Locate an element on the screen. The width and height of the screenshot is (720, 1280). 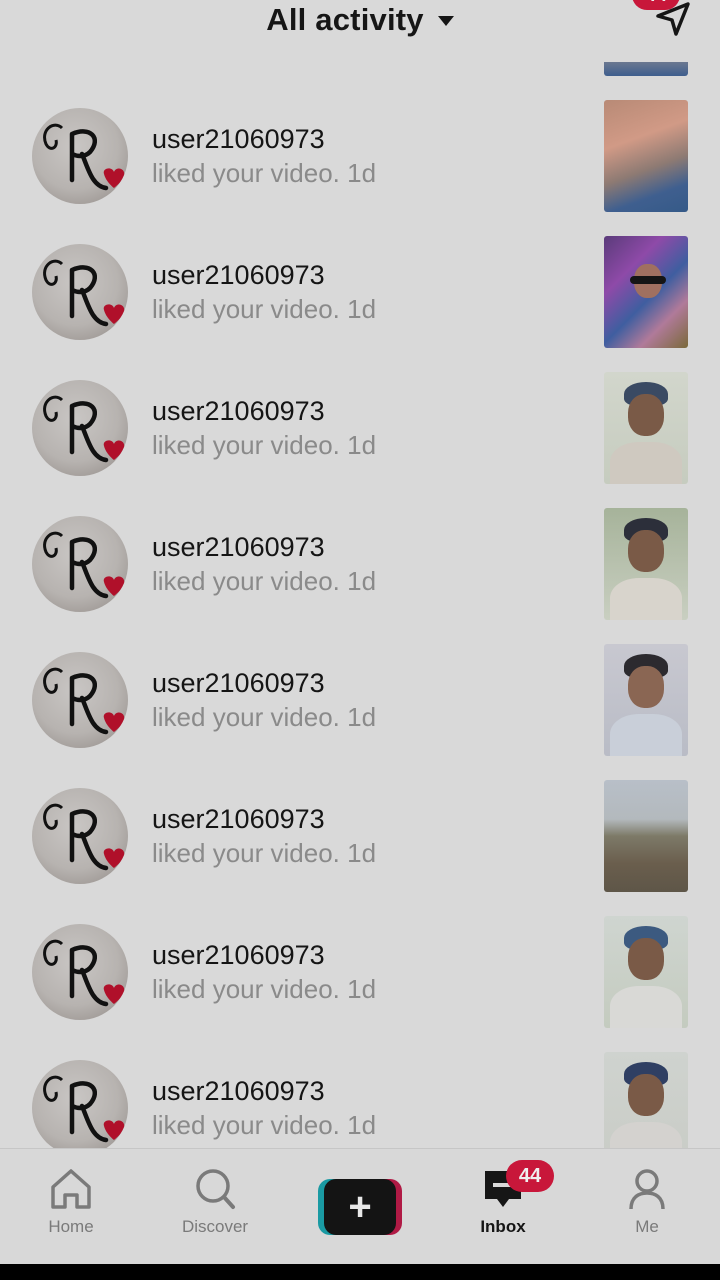
search-icon is located at coordinates (215, 1189).